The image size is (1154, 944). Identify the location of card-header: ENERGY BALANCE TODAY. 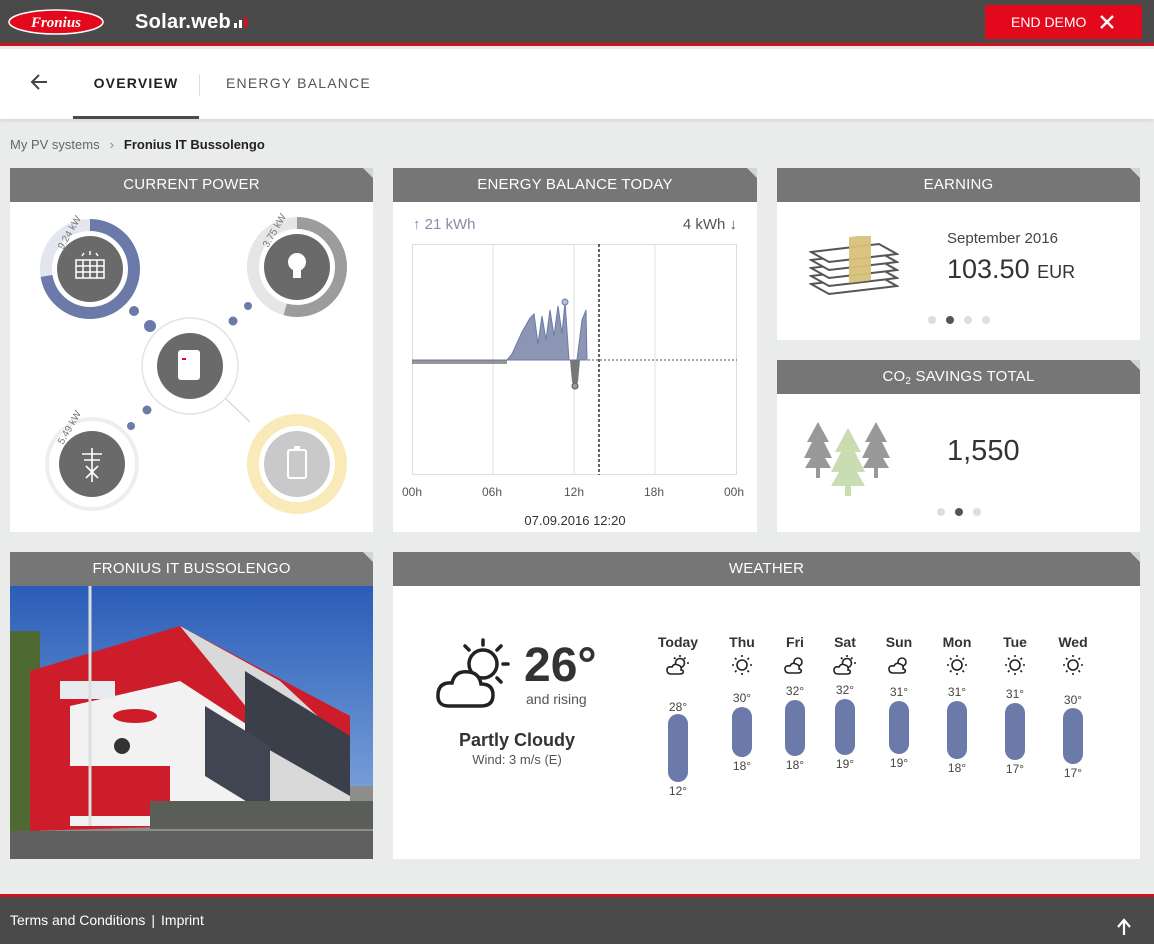
(575, 185).